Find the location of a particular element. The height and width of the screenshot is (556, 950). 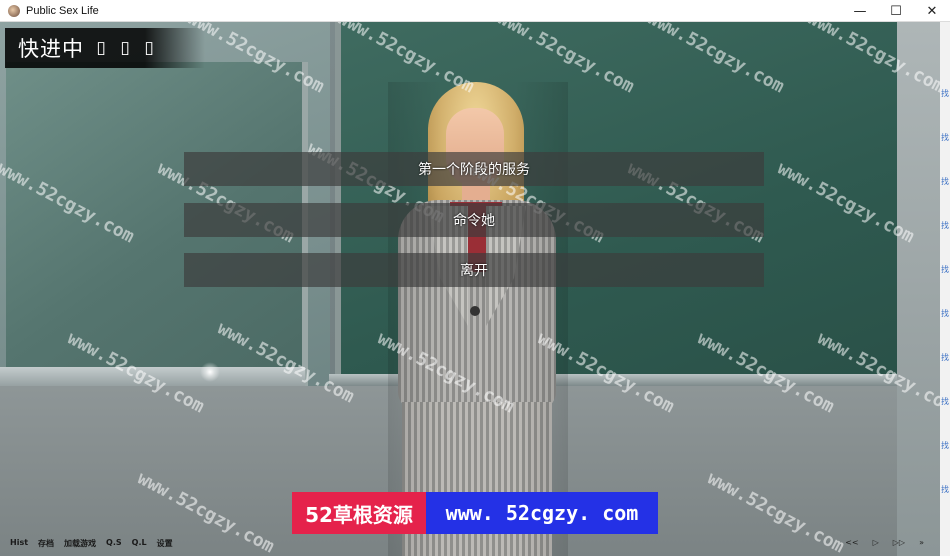

auto-icon: ▷ is located at coordinates (876, 542).